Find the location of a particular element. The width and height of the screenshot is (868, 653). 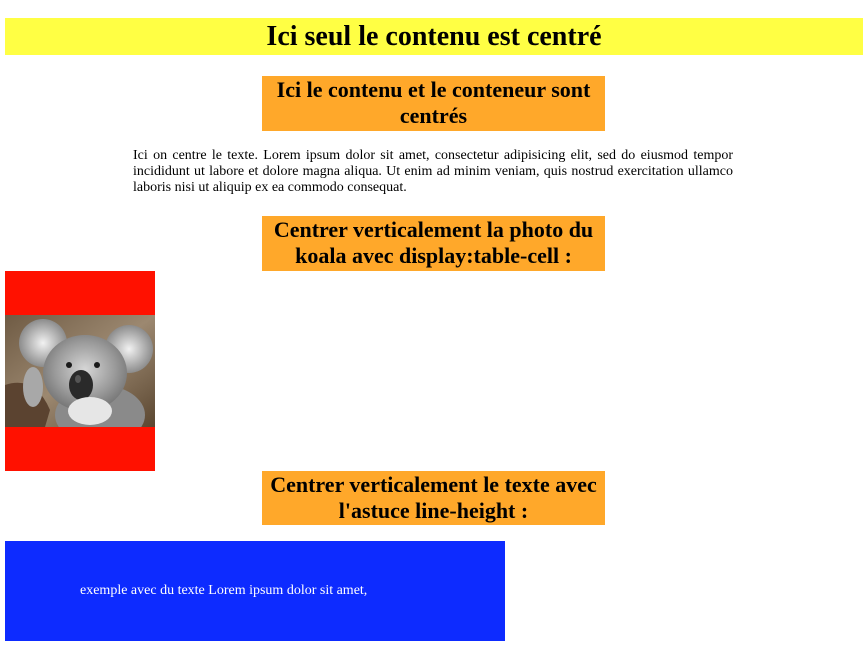

main-heading: Ici seul le contenu est centré is located at coordinates (434, 36).